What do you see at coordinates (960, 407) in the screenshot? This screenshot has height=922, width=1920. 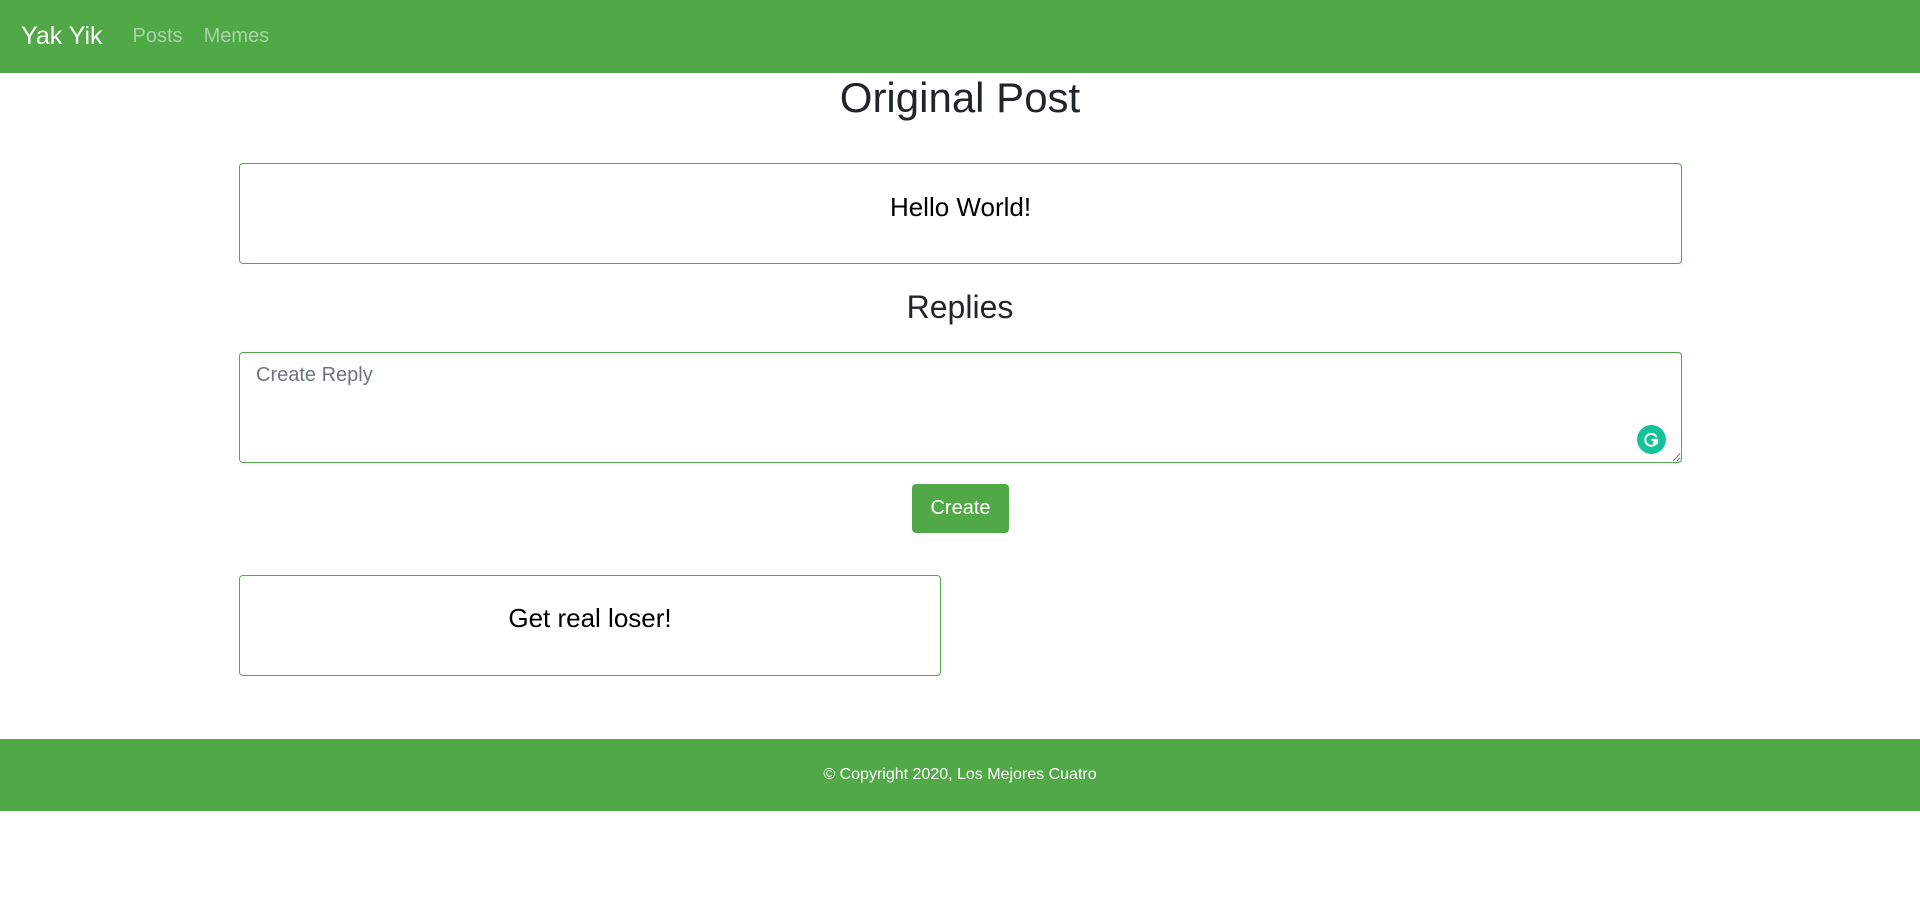 I see `create-reply-input` at bounding box center [960, 407].